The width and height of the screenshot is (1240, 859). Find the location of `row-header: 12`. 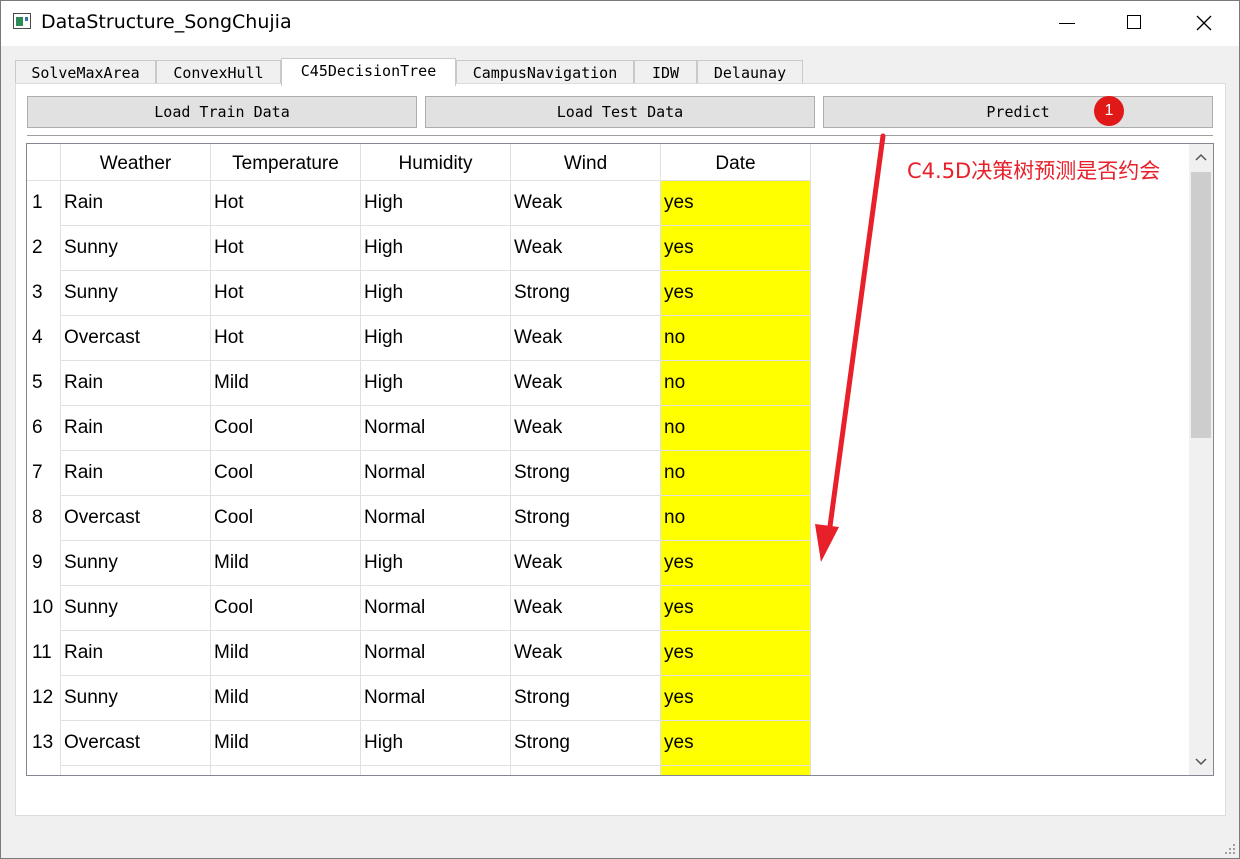

row-header: 12 is located at coordinates (44, 698).